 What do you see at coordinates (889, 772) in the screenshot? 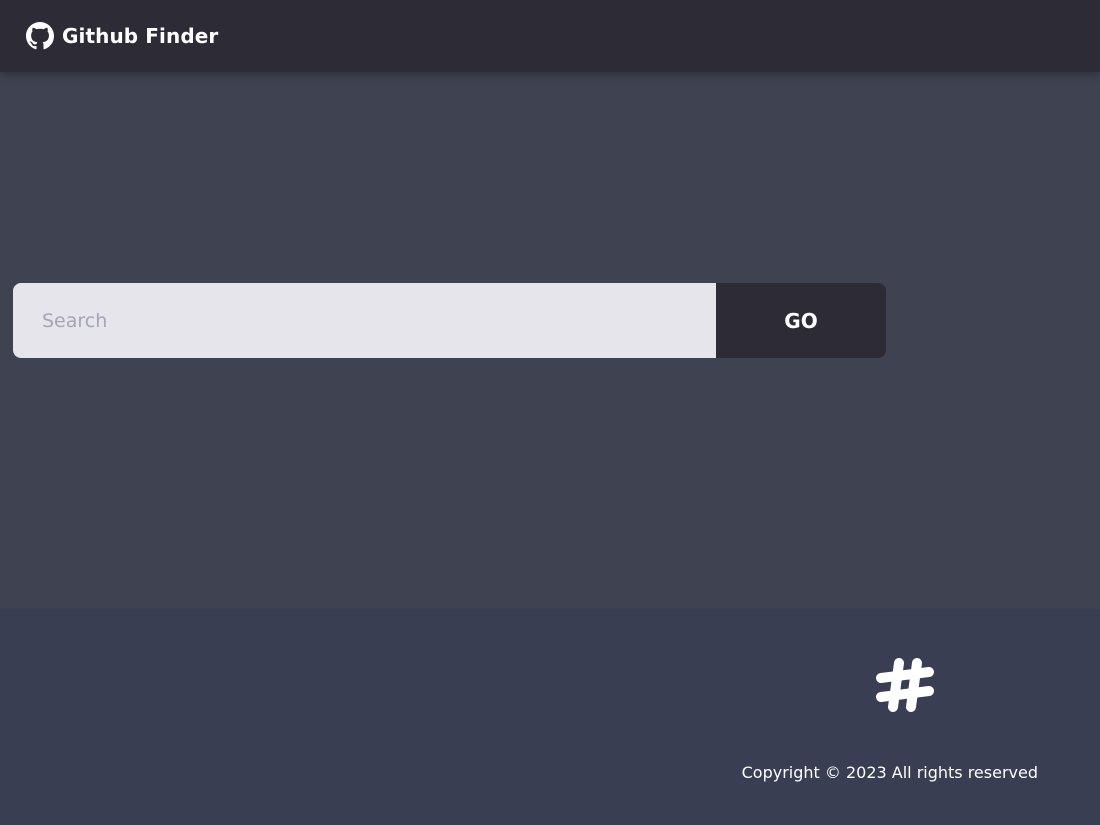
I see `copyright-text: Copyright © 2023 All rights reserved` at bounding box center [889, 772].